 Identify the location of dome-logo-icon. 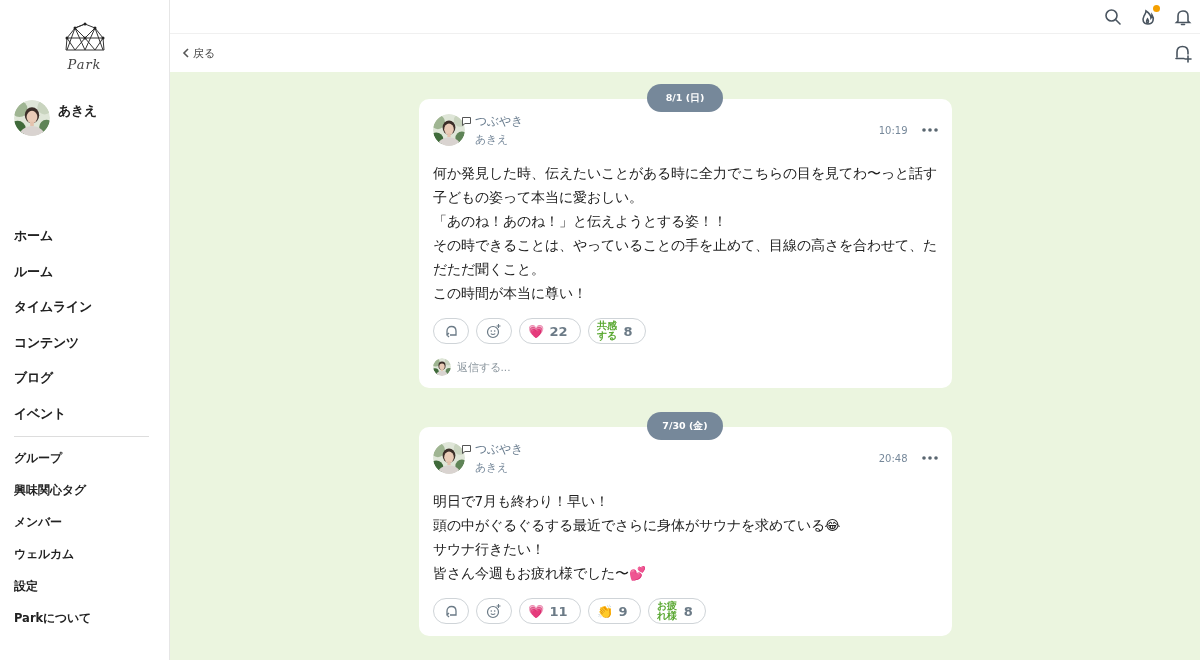
(84, 37).